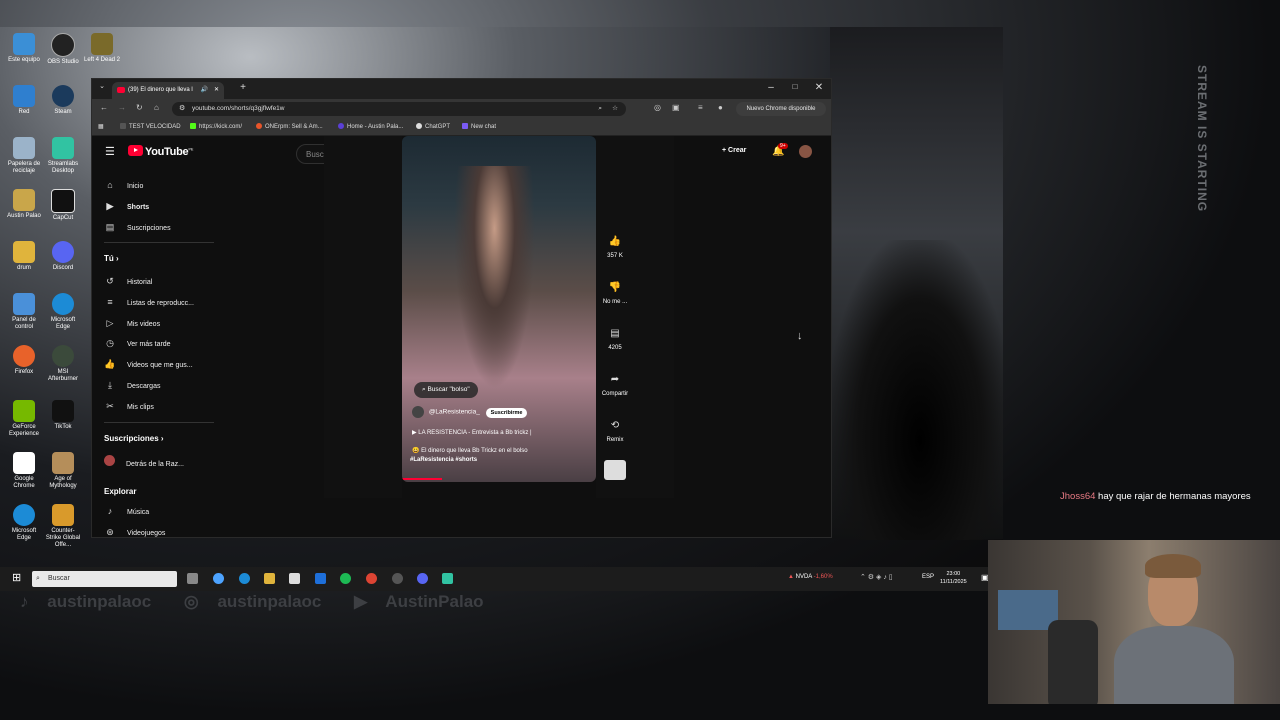 The image size is (1280, 720). What do you see at coordinates (269, 578) in the screenshot?
I see `file-explorer-icon` at bounding box center [269, 578].